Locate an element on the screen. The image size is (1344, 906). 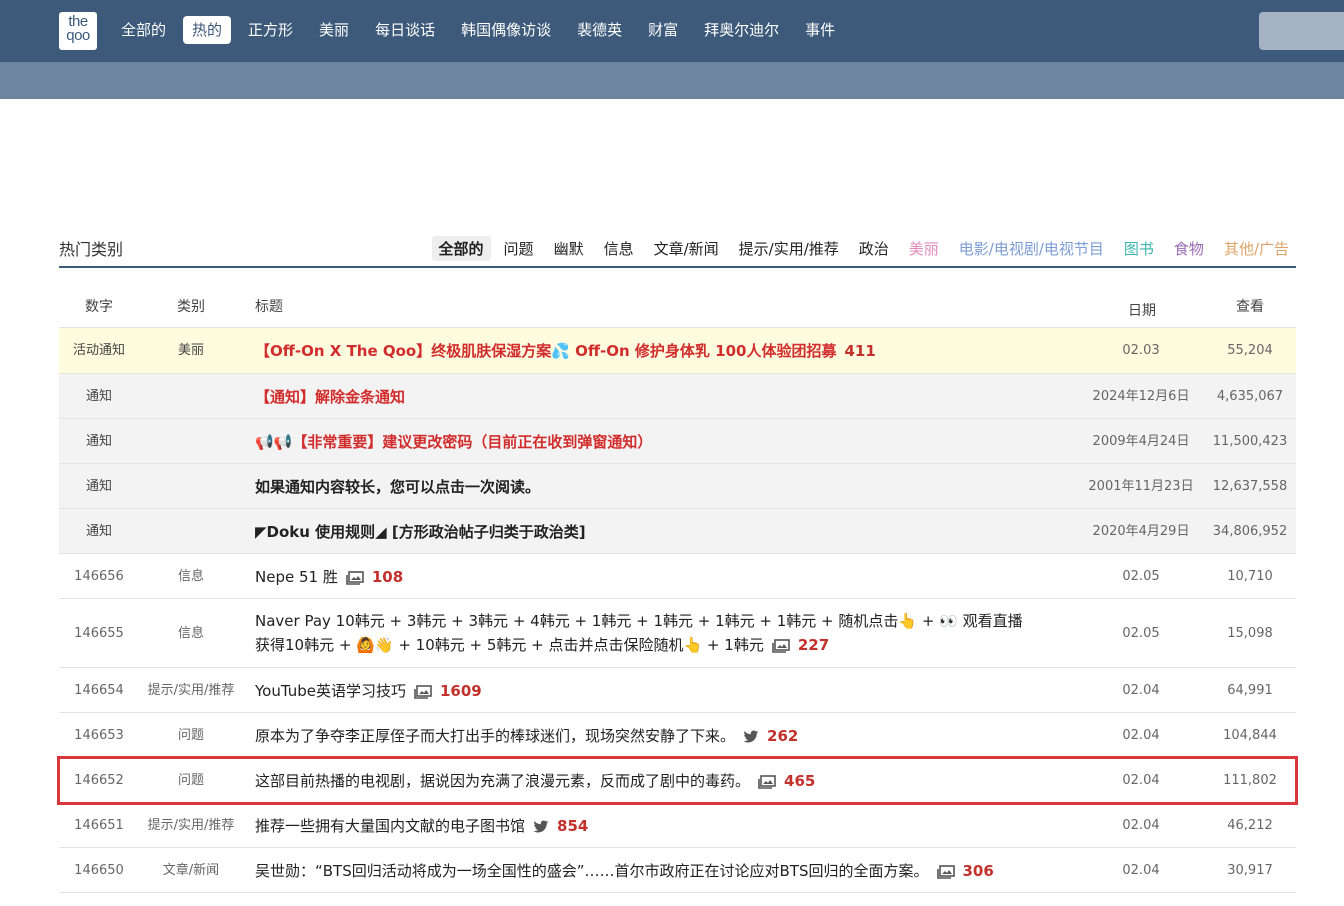
nav-item: 事件 is located at coordinates (820, 30).